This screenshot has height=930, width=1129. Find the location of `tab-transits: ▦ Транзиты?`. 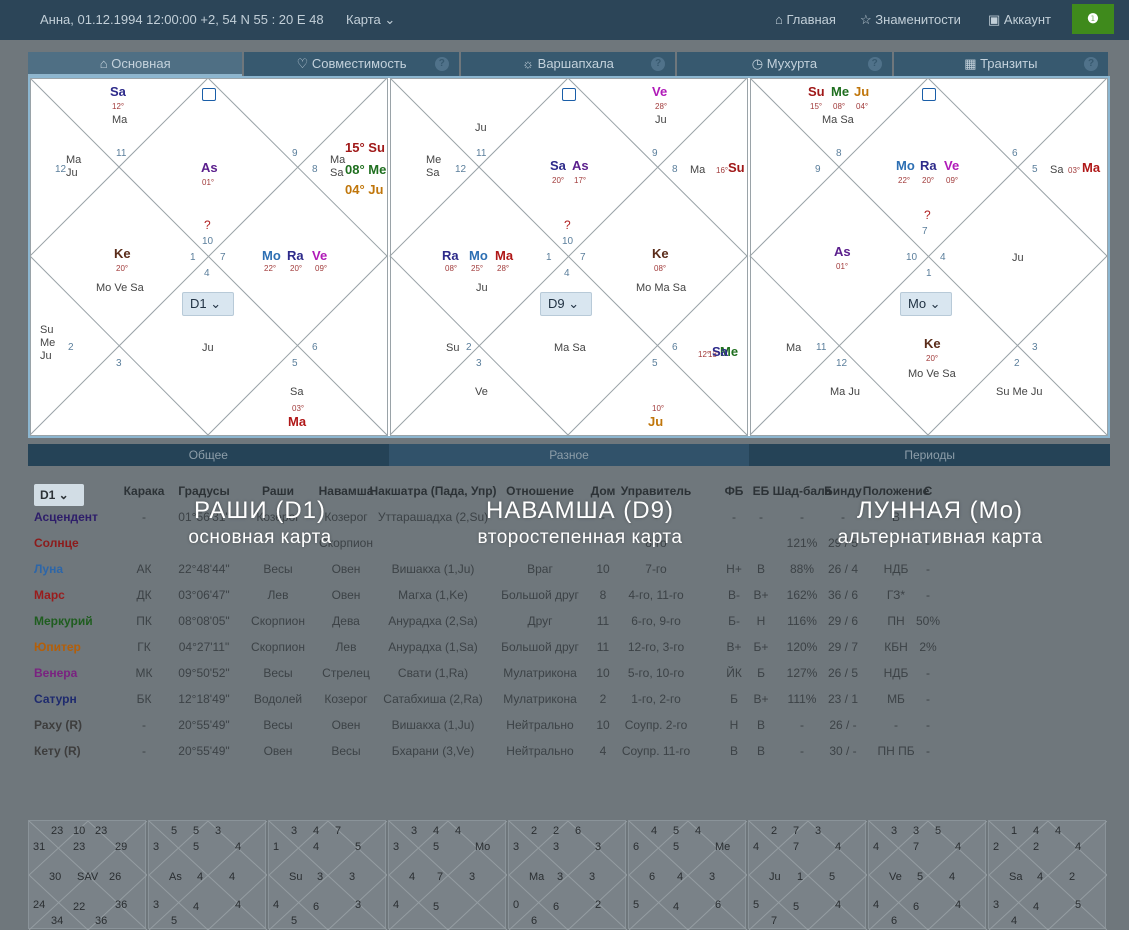

tab-transits: ▦ Транзиты? is located at coordinates (1001, 64).